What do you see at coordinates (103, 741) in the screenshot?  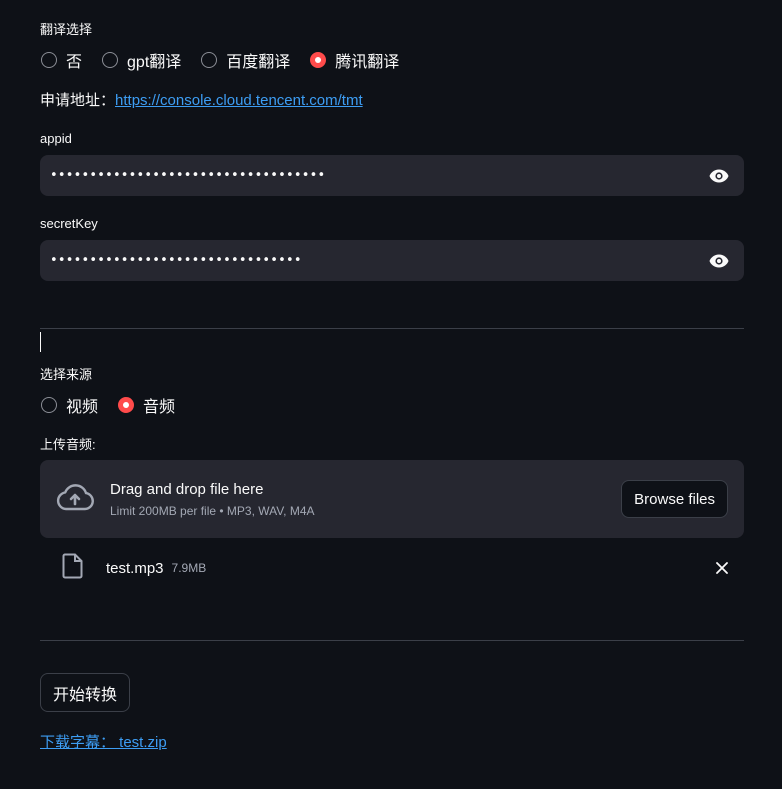 I see `download-subtitles-link: 下载字幕： test.zip` at bounding box center [103, 741].